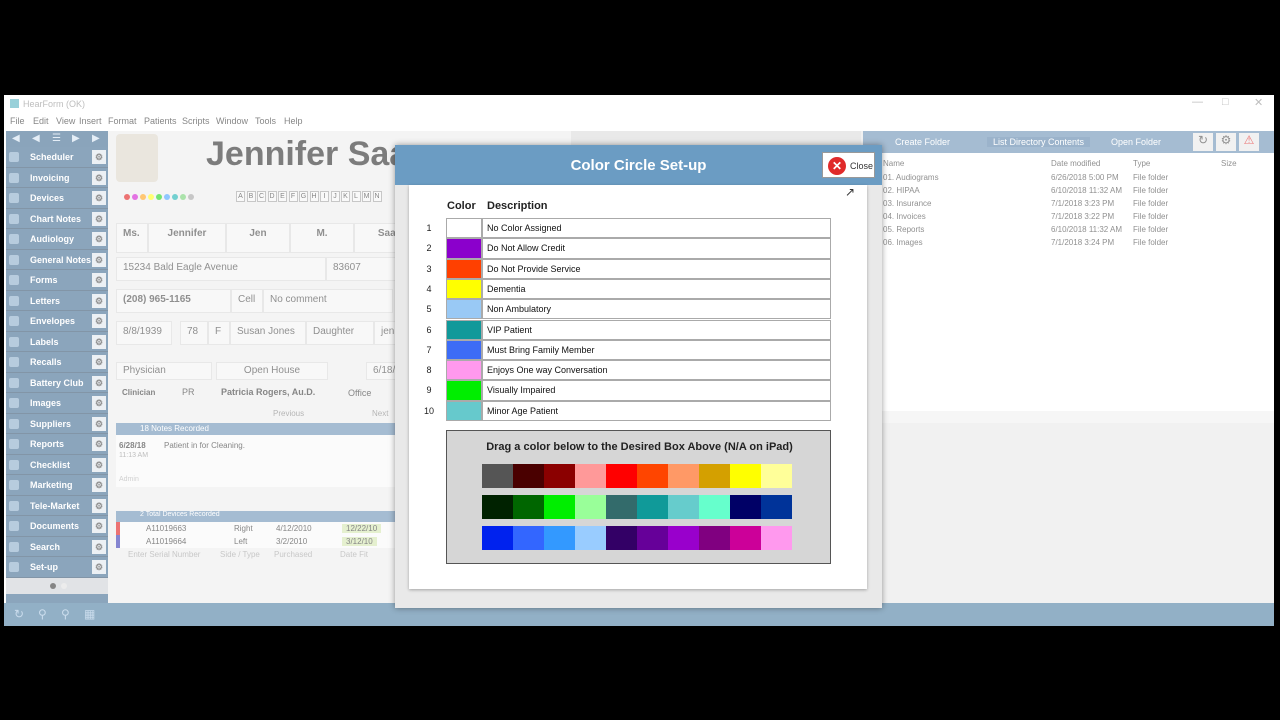 This screenshot has height=720, width=1280. What do you see at coordinates (656, 370) in the screenshot?
I see `color-description-field: Enjoys One way Conversation` at bounding box center [656, 370].